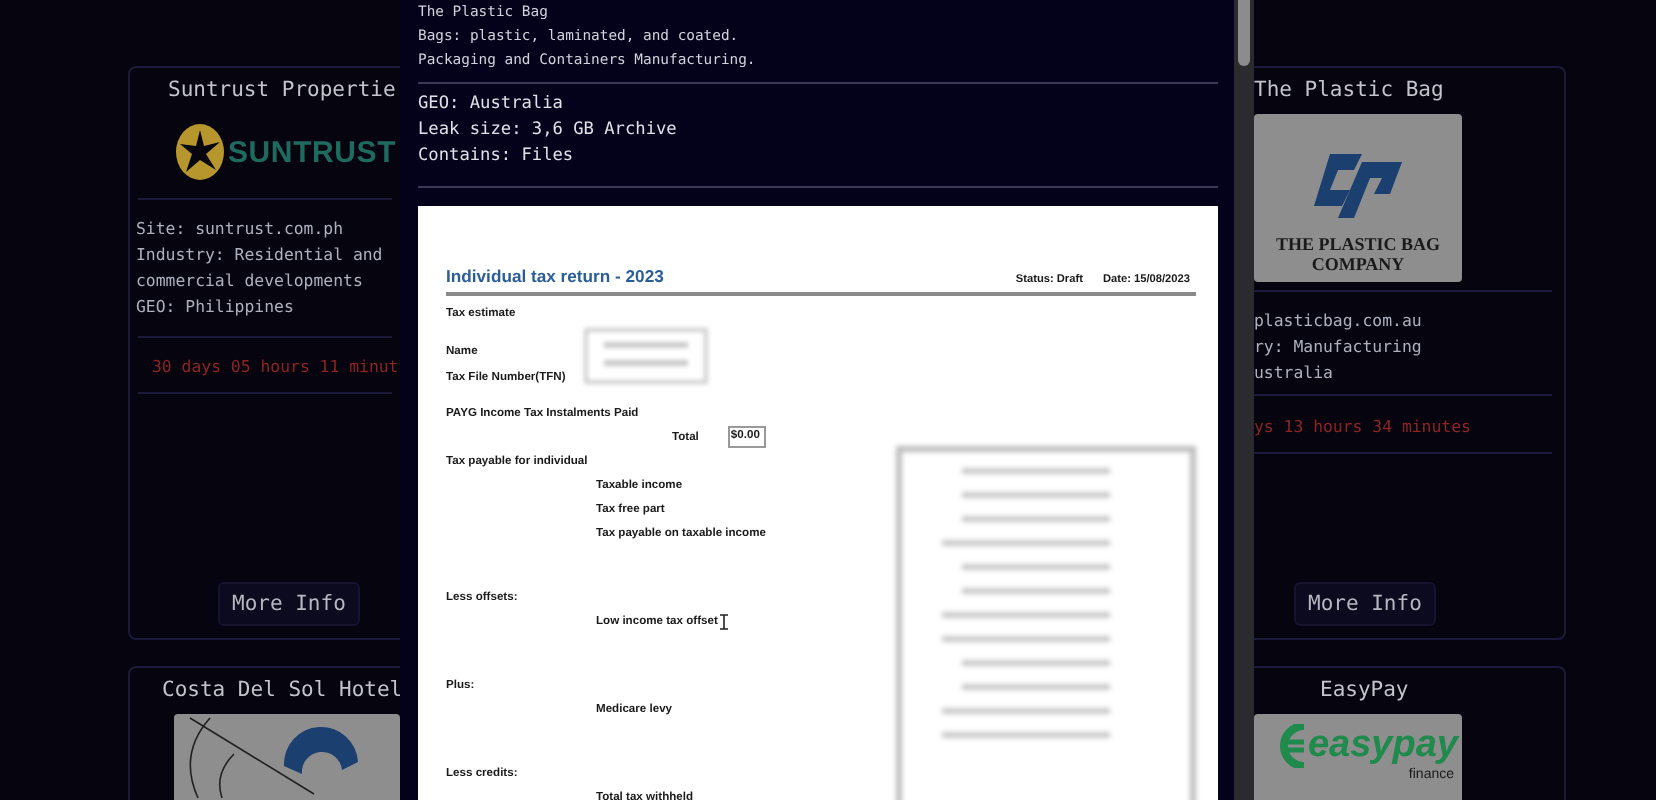 This screenshot has width=1656, height=800. Describe the element at coordinates (240, 229) in the screenshot. I see `detail-line: Site: suntrust.com.ph` at that location.